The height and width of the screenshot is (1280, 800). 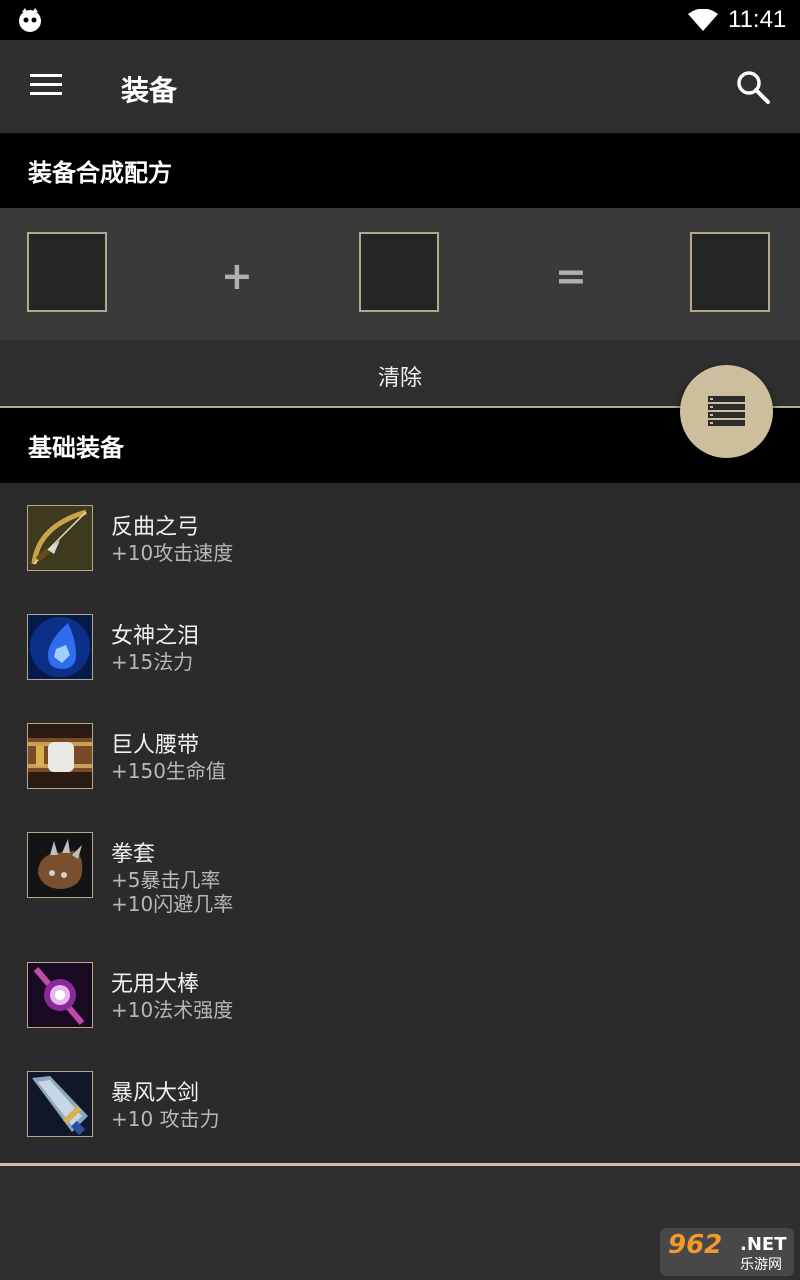 I want to click on item-stat-line: +15法力, so click(x=152, y=662).